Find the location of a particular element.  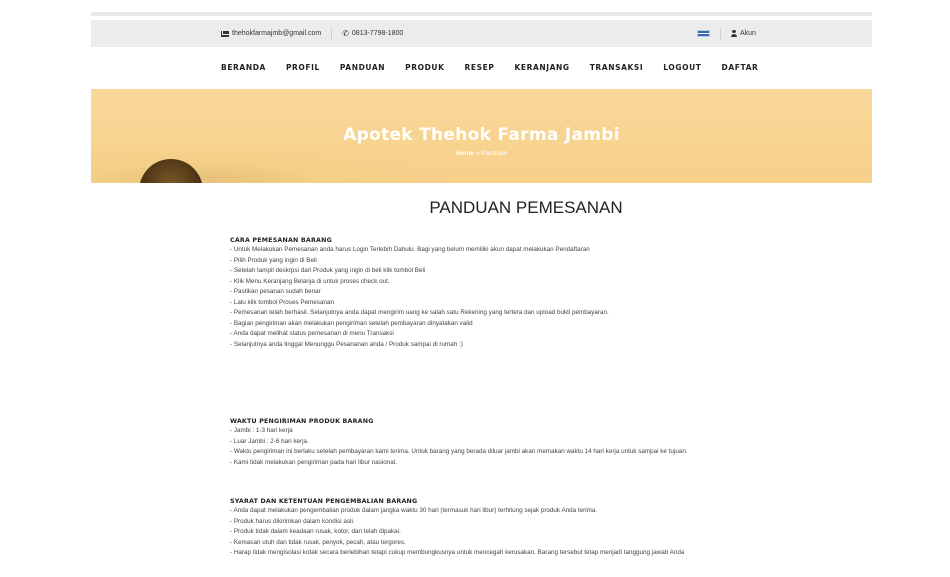

section-line: - Pilih Produk yang ingin di Beli is located at coordinates (273, 260).